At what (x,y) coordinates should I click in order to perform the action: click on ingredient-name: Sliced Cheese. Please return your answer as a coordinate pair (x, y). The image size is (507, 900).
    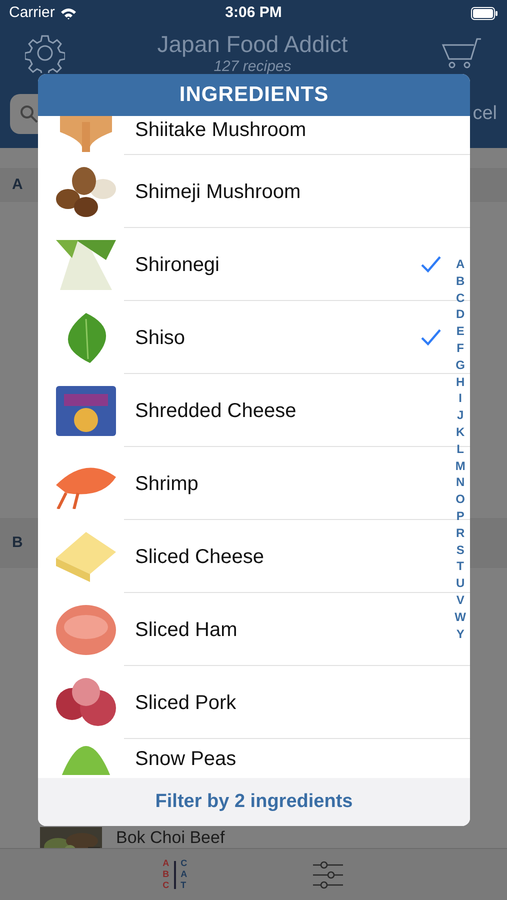
    Looking at the image, I should click on (199, 556).